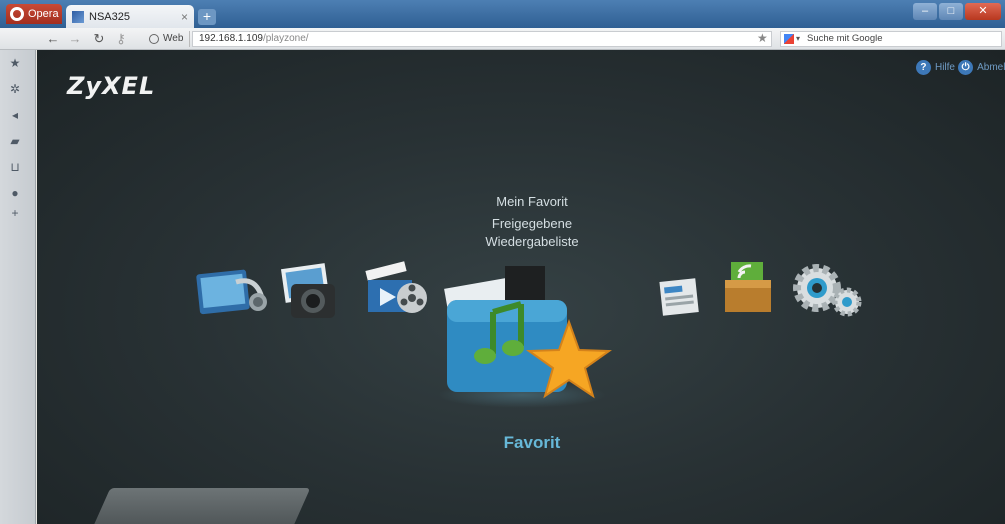  I want to click on help-link: ? Hilfe, so click(935, 67).